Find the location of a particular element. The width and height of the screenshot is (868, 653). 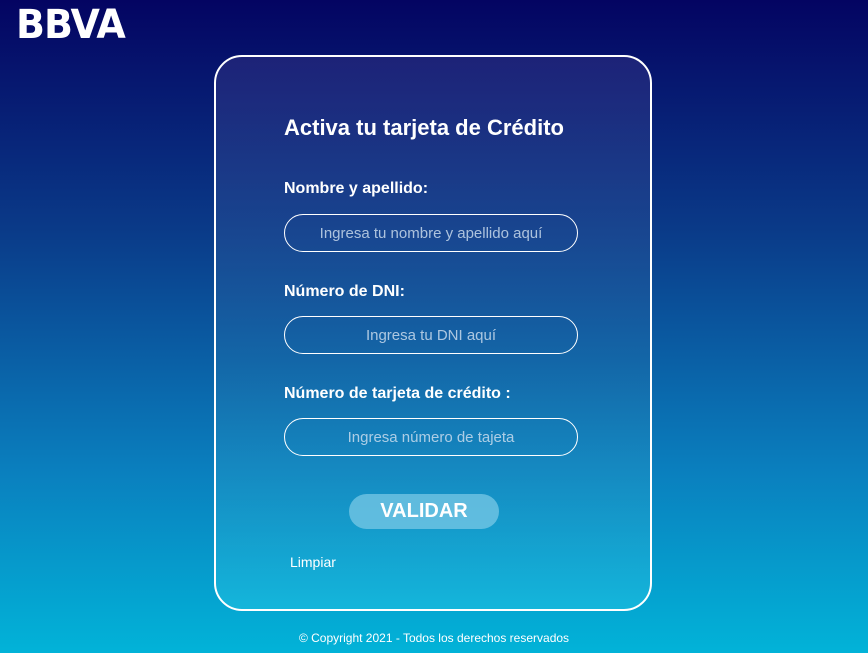

dni-label: Número de DNI: is located at coordinates (344, 291).